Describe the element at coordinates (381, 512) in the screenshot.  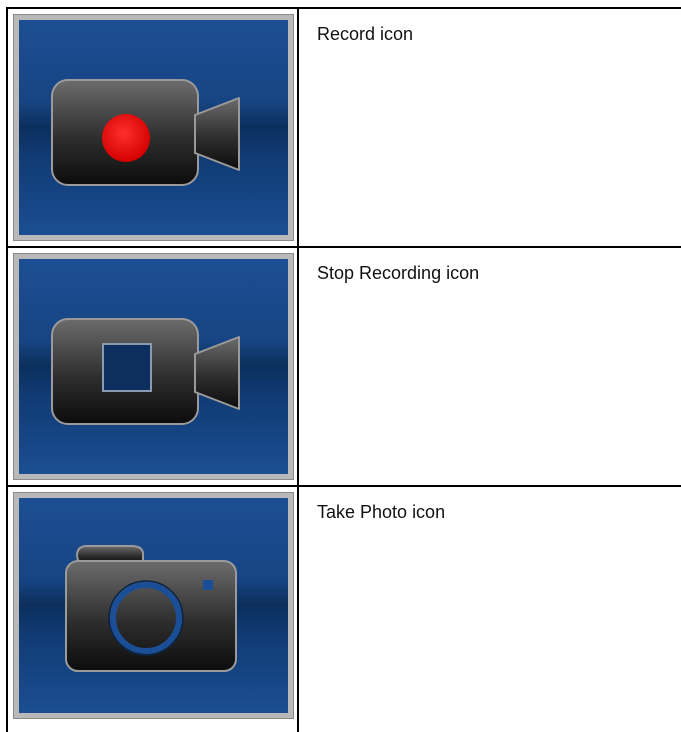
I see `icon-label: Take Photo icon` at that location.